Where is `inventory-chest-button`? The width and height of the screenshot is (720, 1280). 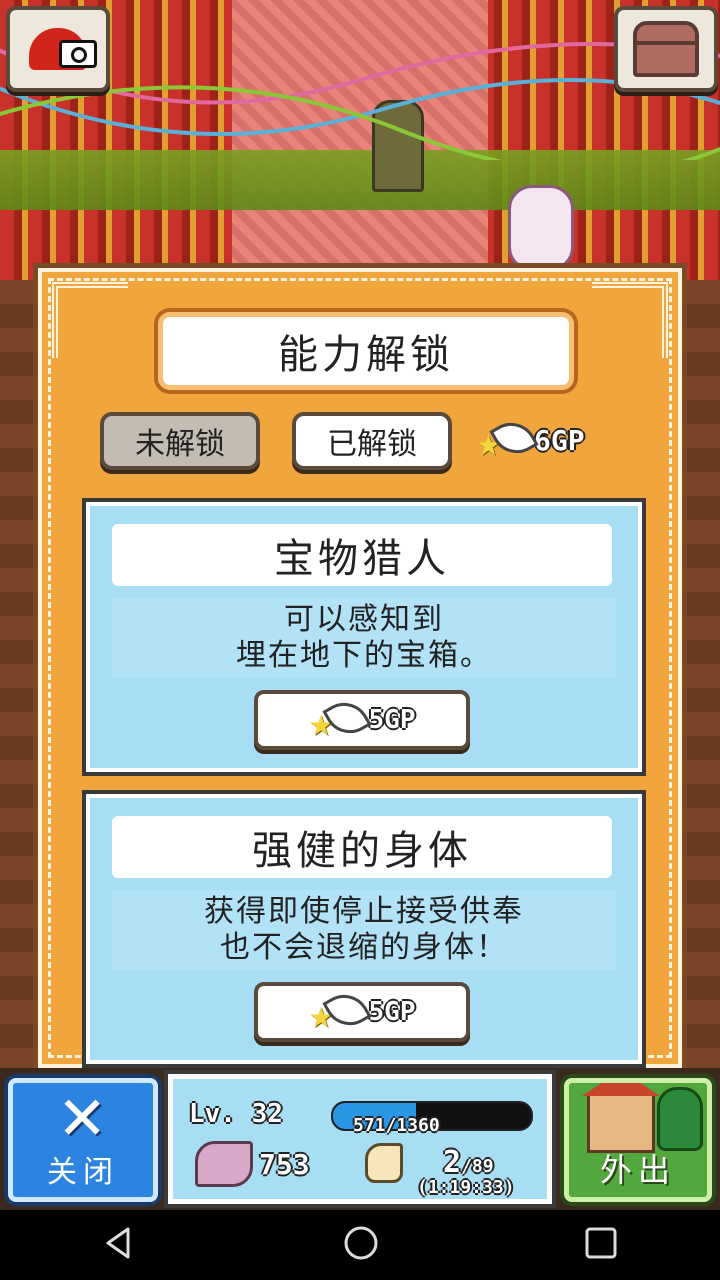
inventory-chest-button is located at coordinates (666, 49).